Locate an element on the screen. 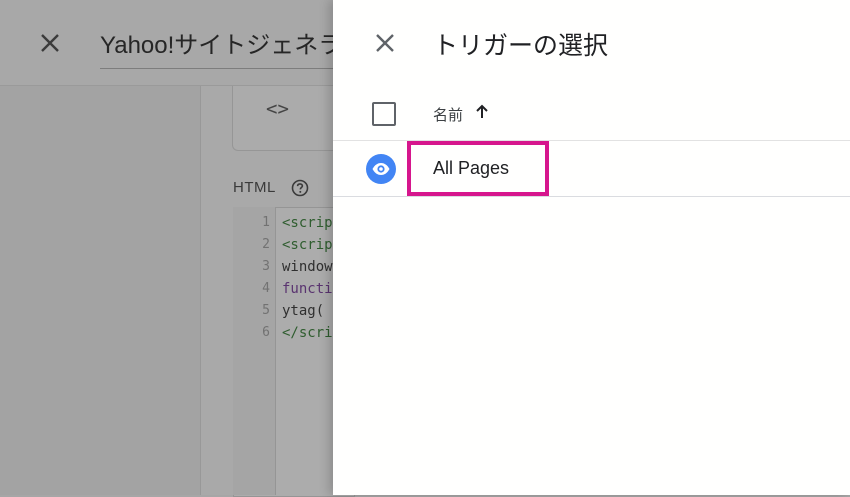 The height and width of the screenshot is (497, 850). eye-icon is located at coordinates (381, 169).